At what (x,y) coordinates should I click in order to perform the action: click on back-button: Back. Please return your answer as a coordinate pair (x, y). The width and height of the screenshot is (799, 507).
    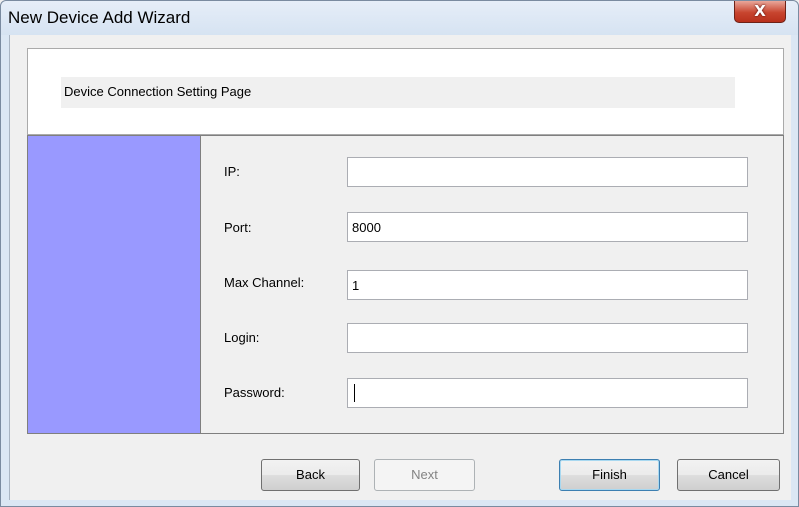
    Looking at the image, I should click on (310, 475).